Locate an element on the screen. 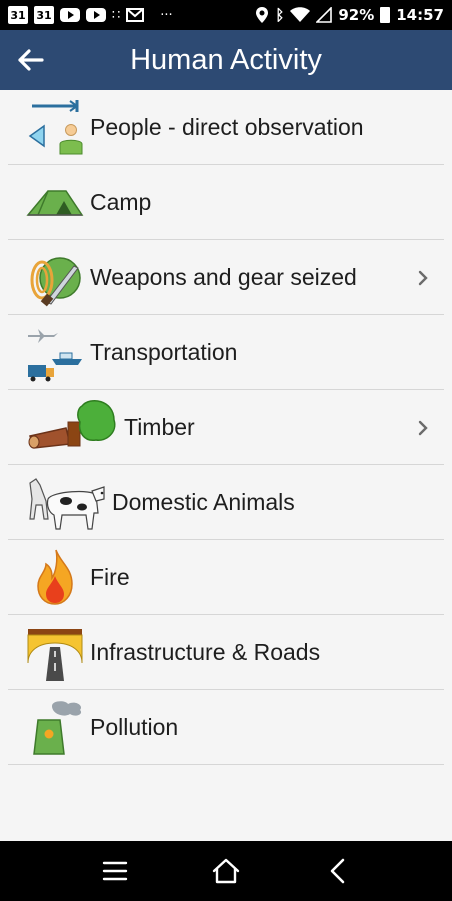  list-item-timber: Timber is located at coordinates (226, 427).